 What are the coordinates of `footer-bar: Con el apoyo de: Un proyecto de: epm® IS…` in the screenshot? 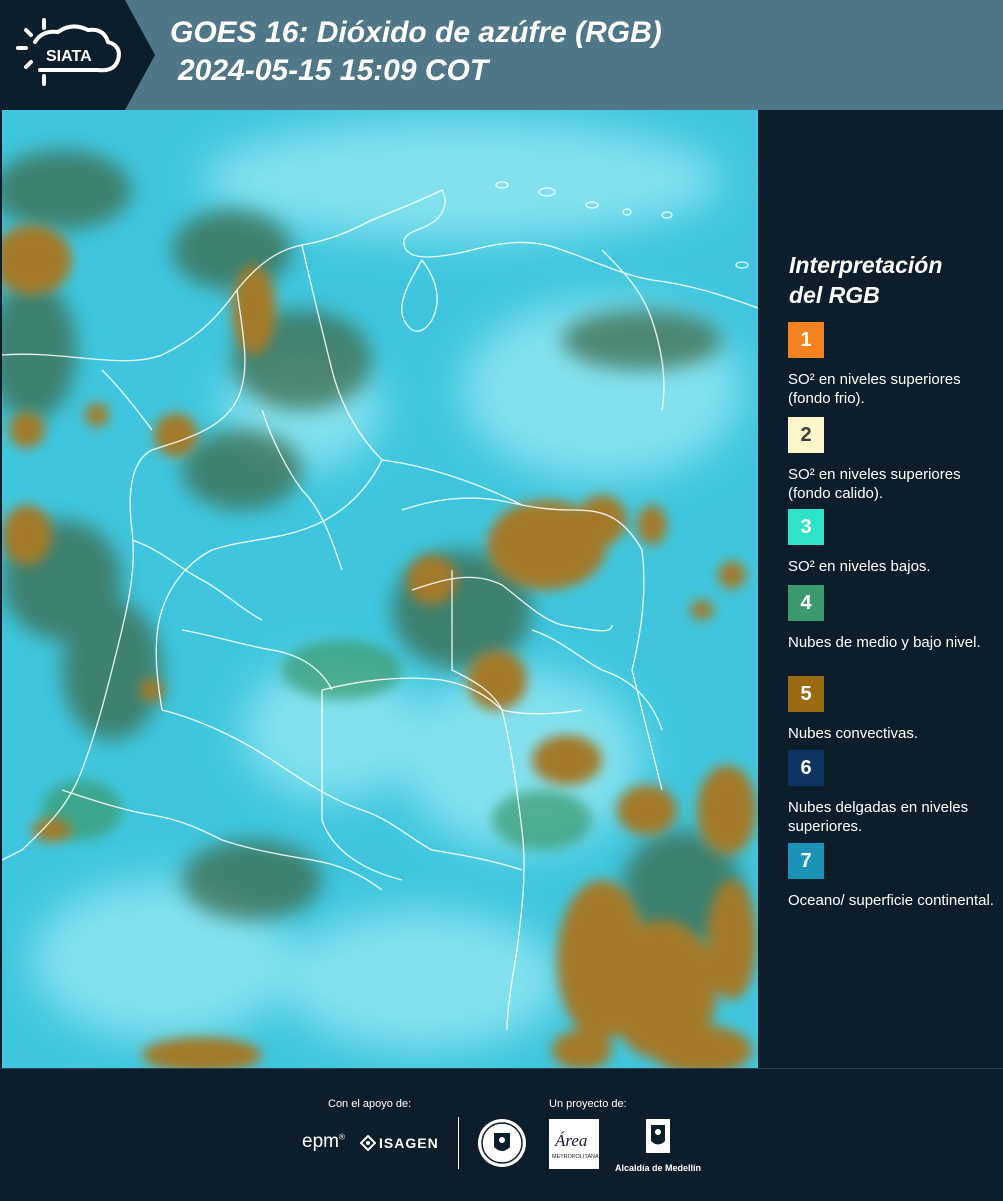 It's located at (501, 1134).